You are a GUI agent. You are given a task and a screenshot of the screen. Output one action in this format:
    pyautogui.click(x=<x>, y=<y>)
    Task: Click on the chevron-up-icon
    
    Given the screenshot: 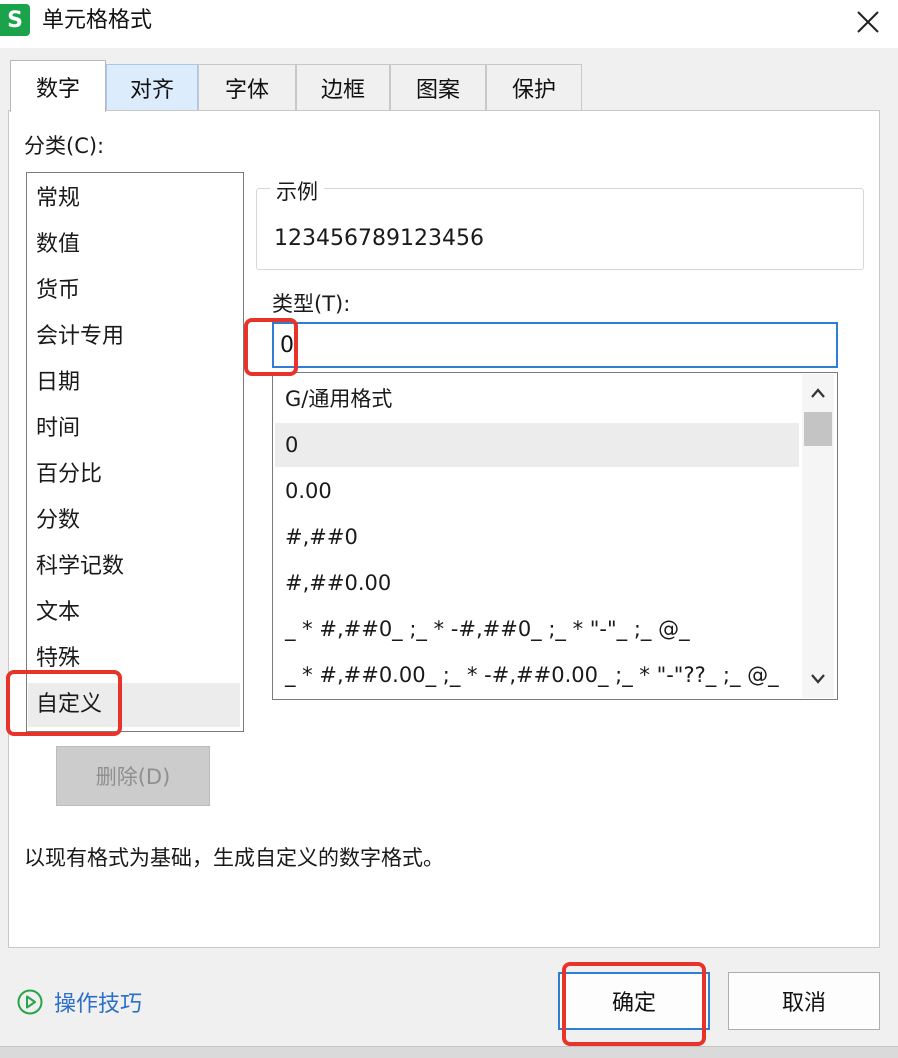 What is the action you would take?
    pyautogui.click(x=818, y=393)
    